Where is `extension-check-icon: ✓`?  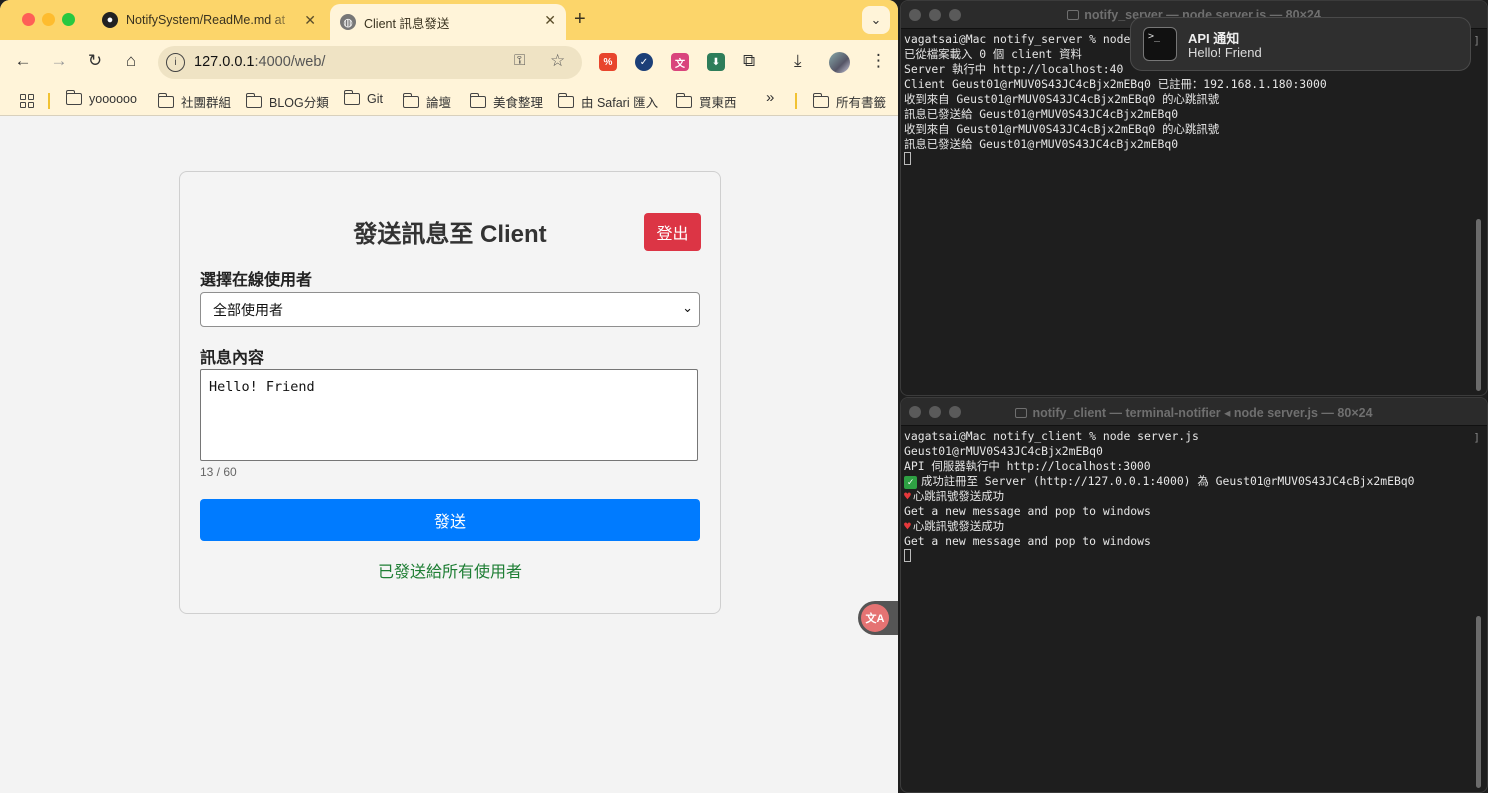 extension-check-icon: ✓ is located at coordinates (644, 62).